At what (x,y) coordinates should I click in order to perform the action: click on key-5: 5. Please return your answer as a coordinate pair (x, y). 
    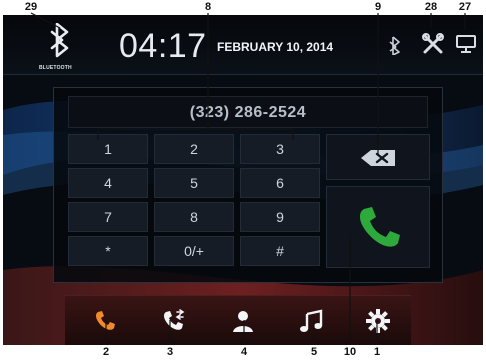
    Looking at the image, I should click on (194, 183).